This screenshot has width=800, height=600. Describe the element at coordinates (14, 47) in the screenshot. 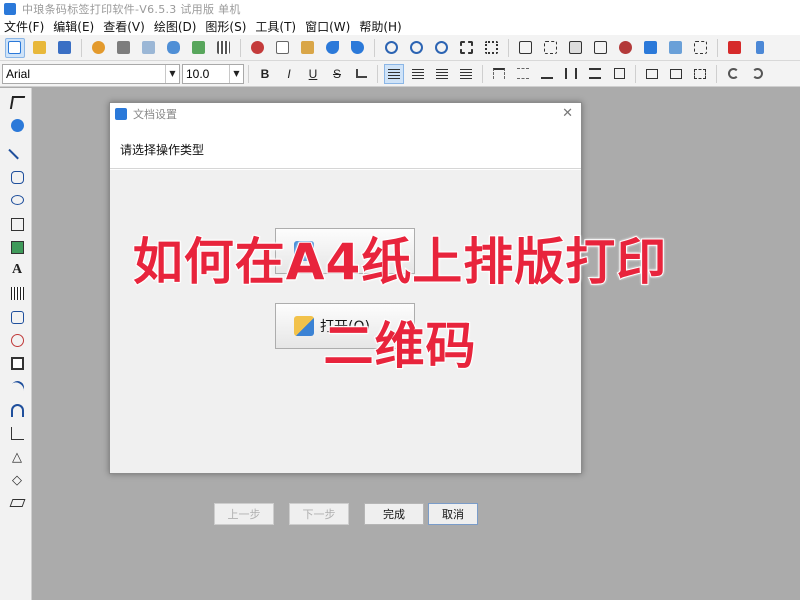

I see `new-document-button` at that location.